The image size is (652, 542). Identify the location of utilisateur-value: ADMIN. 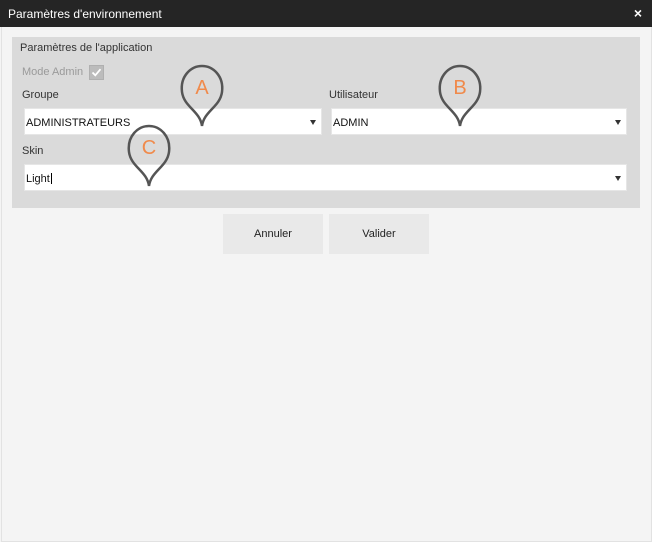
(351, 123).